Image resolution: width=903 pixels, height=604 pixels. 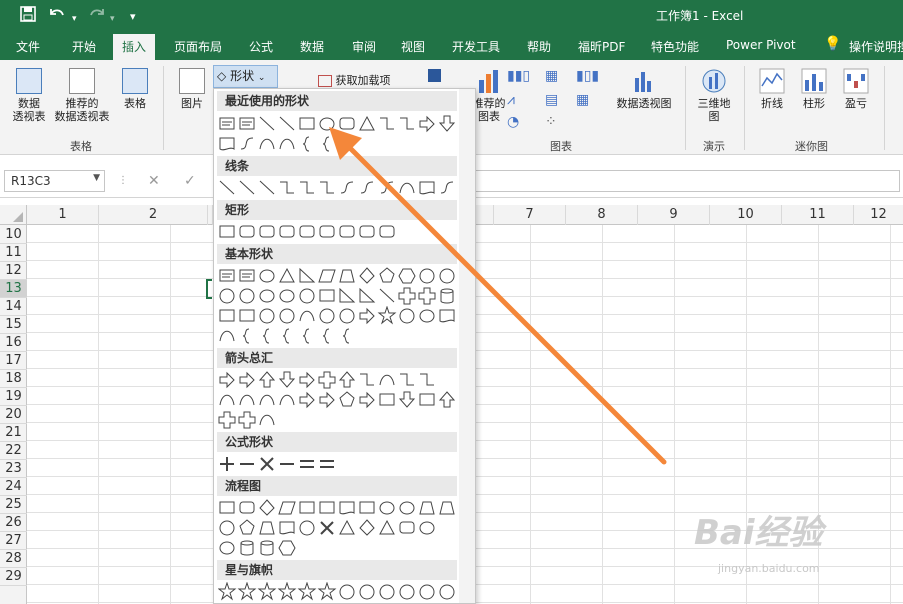 I want to click on waterfall-chart-icon: ▤, so click(x=551, y=100).